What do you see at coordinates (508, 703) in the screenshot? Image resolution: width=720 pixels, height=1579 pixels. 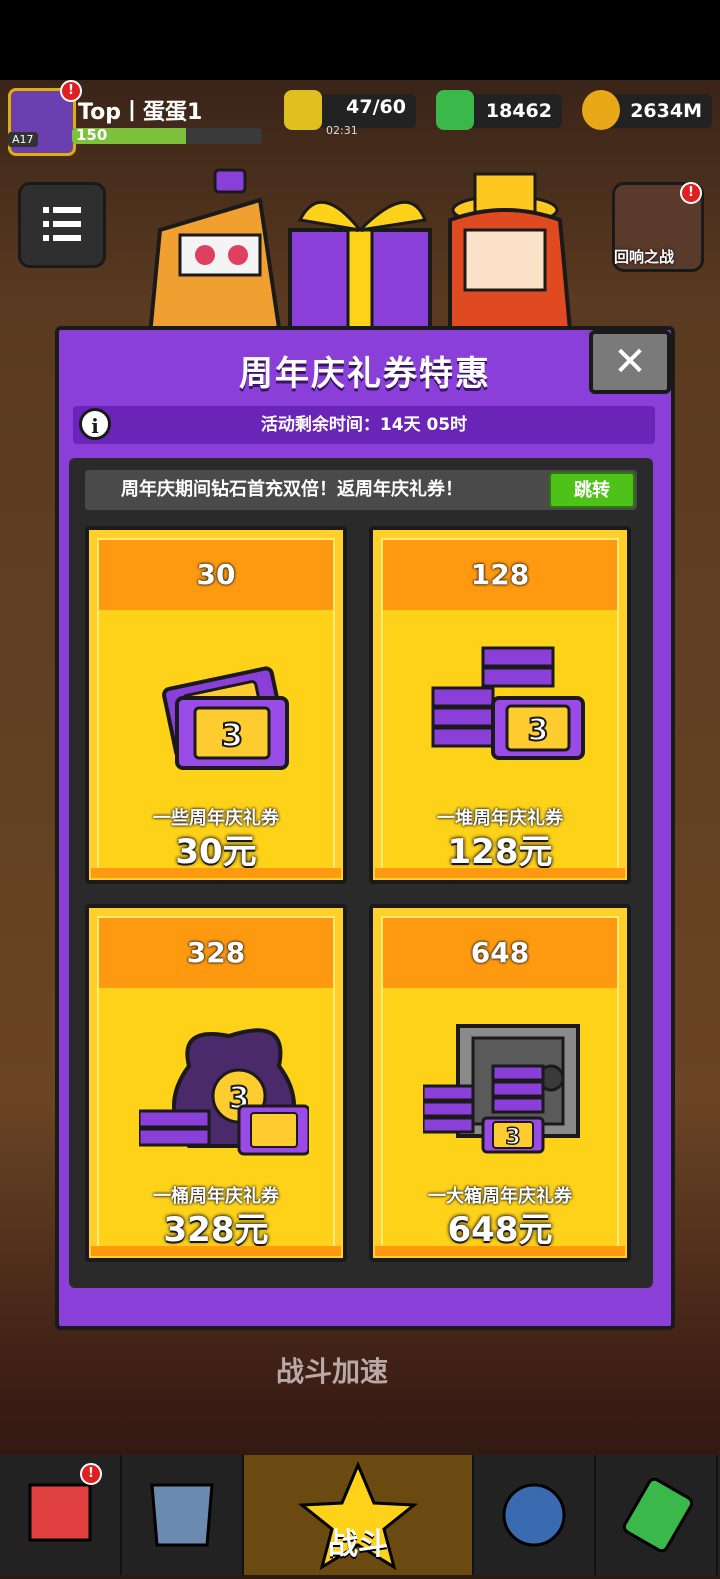 I see `coupon-pile-icon: 3` at bounding box center [508, 703].